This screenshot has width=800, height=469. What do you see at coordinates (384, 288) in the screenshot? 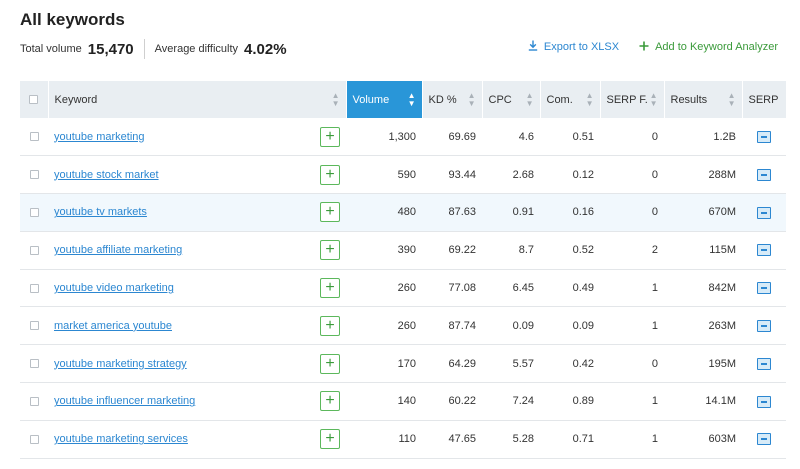
I see `volume-cell: 260` at bounding box center [384, 288].